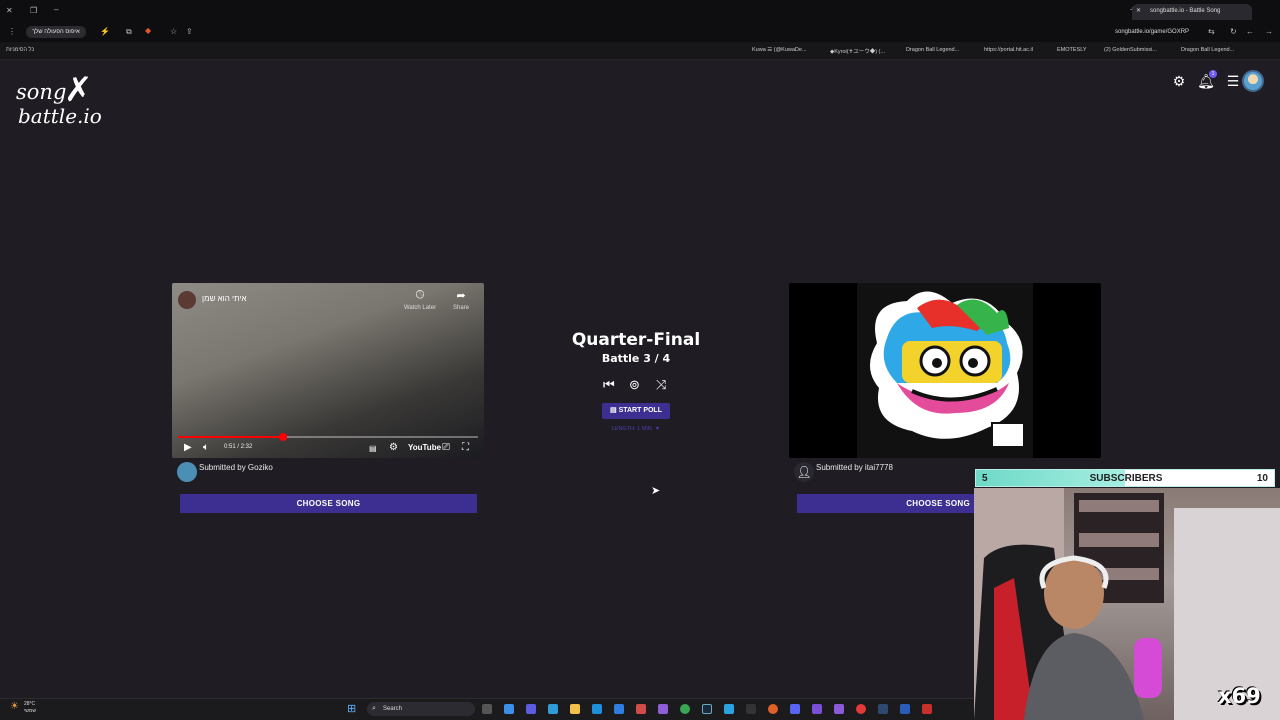 This screenshot has width=1280, height=720. What do you see at coordinates (553, 709) in the screenshot?
I see `edge-icon` at bounding box center [553, 709].